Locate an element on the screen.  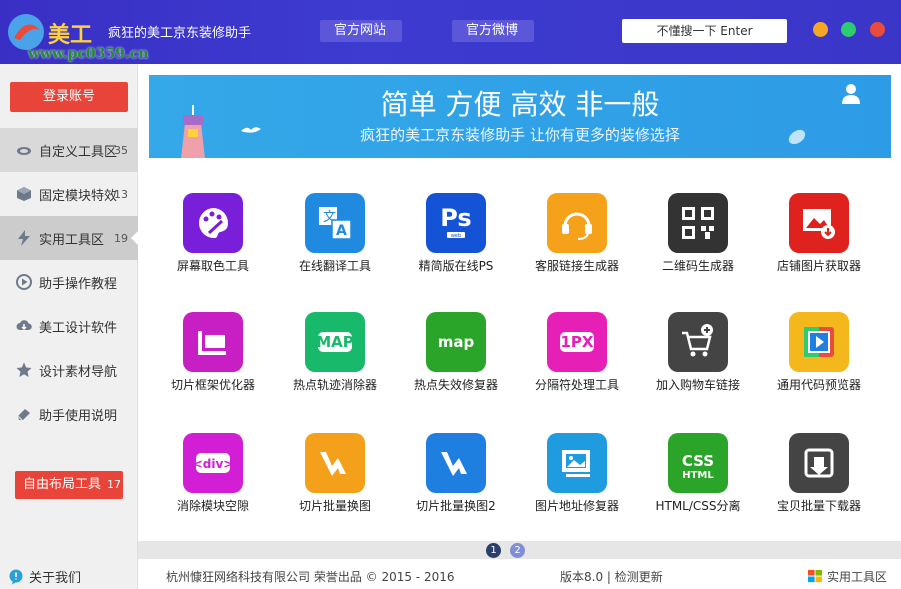
sidebar-item-manual: 助手使用说明 is located at coordinates (69, 414).